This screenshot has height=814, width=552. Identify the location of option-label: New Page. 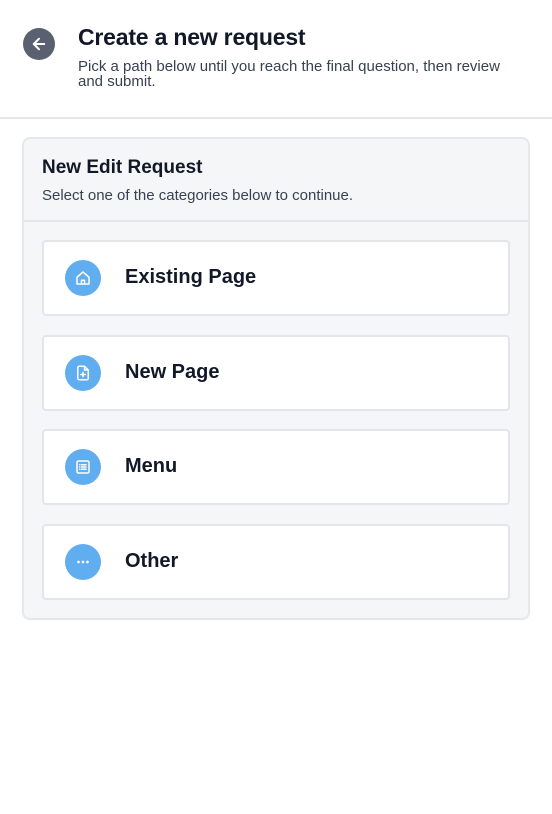
(172, 371).